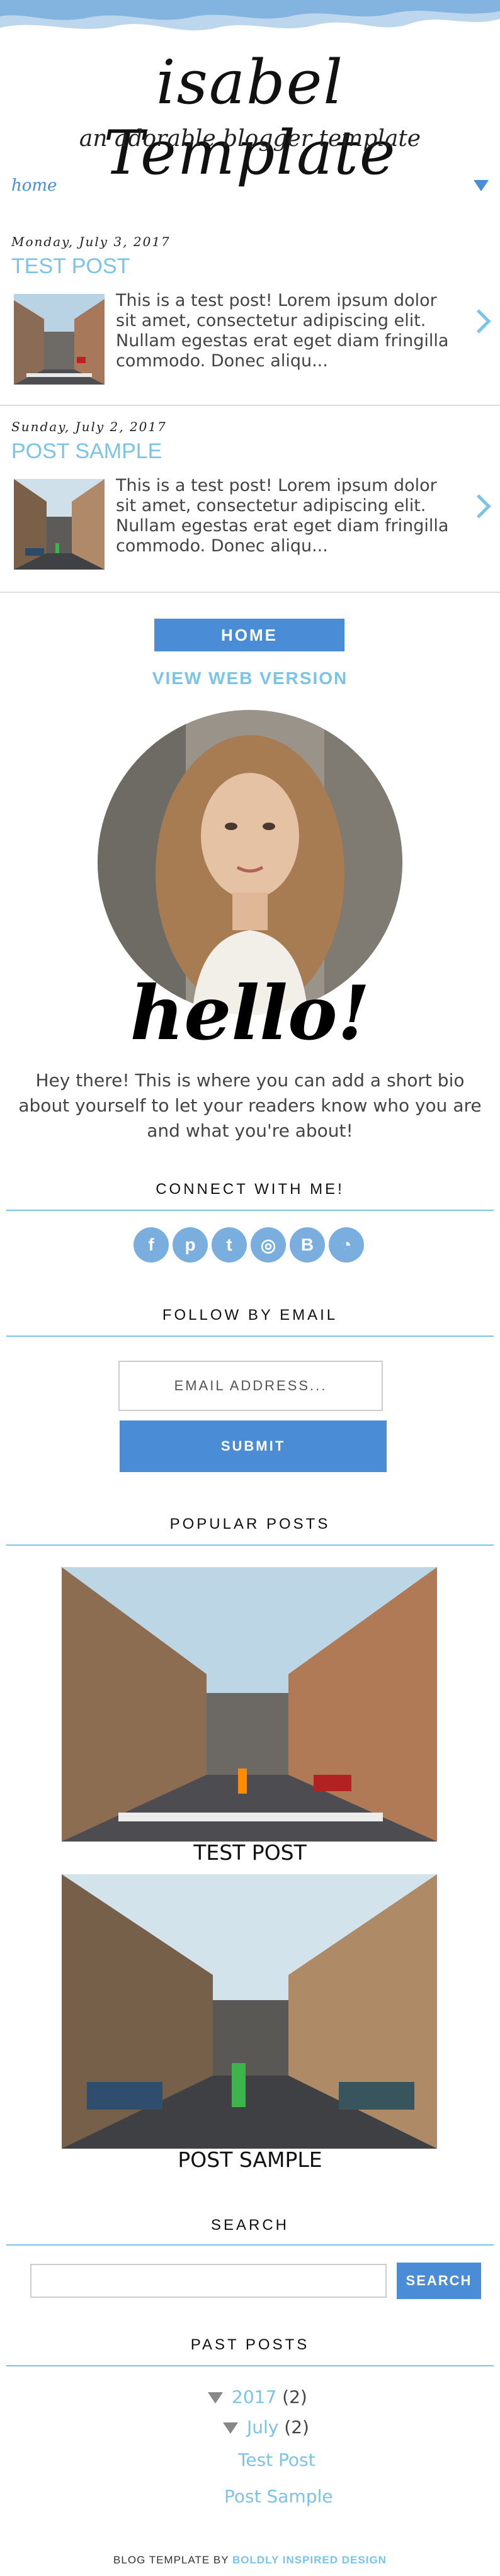  I want to click on instagram-icon: ◎, so click(268, 1245).